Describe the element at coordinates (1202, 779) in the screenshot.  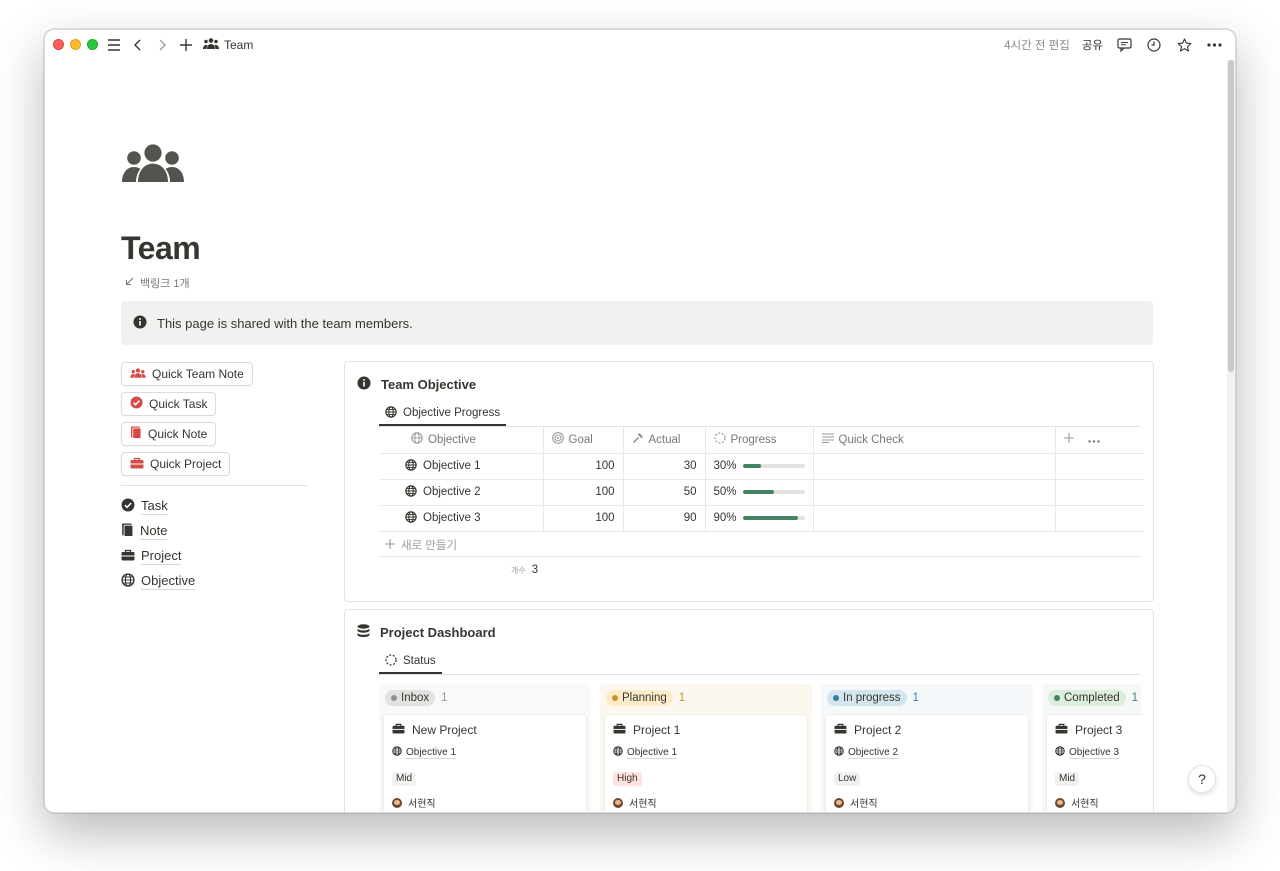
I see `help-button: ?` at that location.